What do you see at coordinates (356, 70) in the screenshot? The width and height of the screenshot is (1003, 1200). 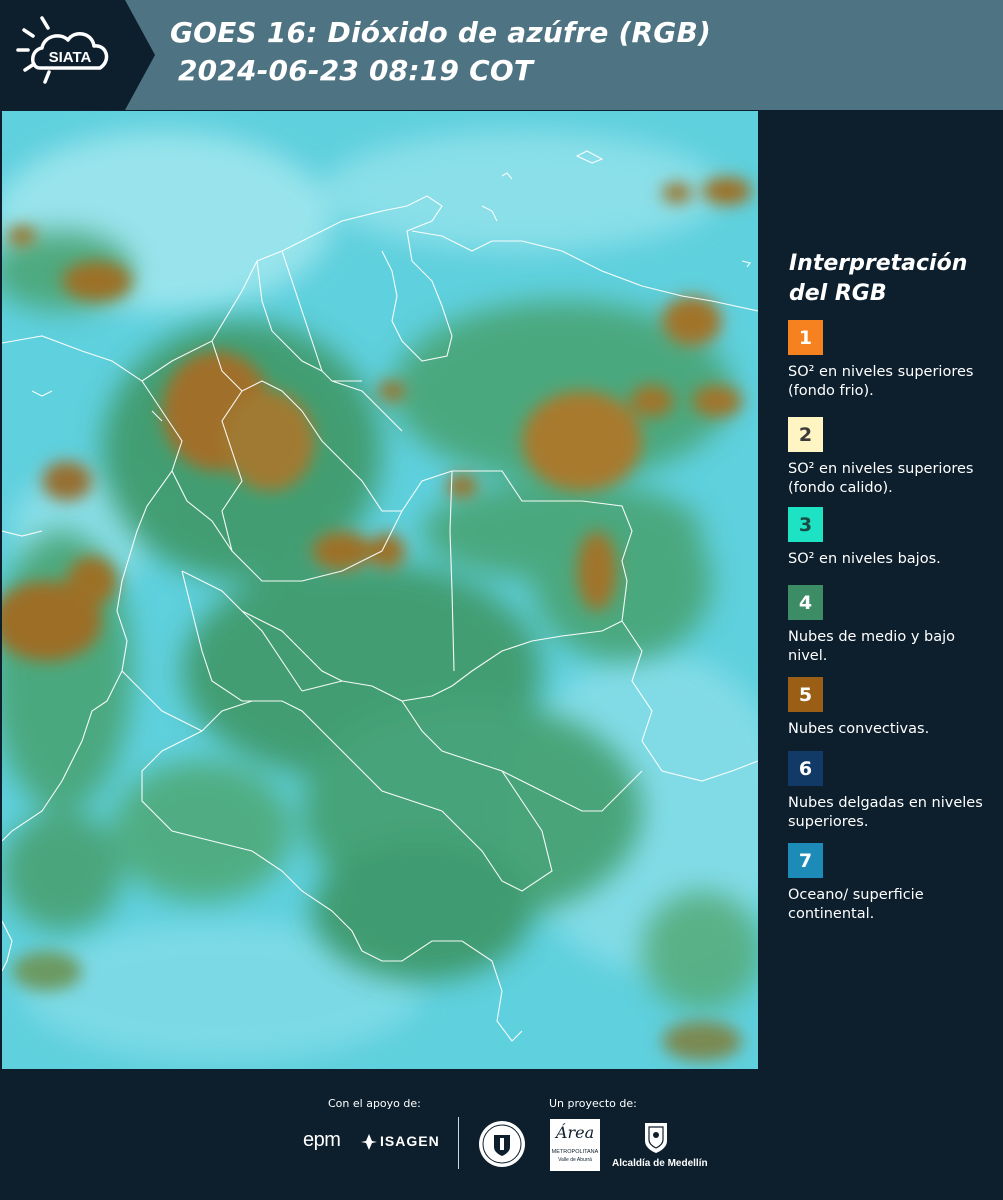 I see `title-line-2: 2024-06-23 08:19 COT` at bounding box center [356, 70].